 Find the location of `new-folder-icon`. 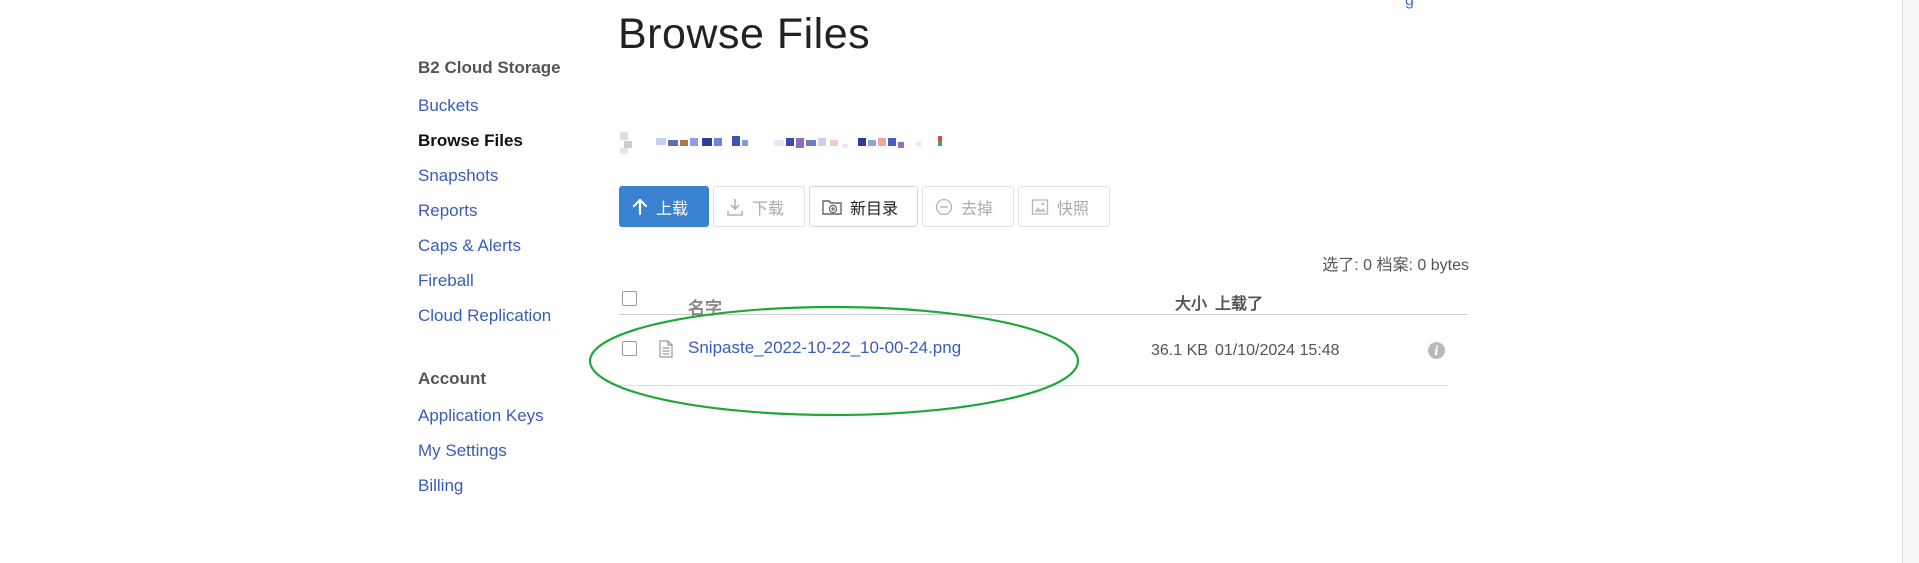

new-folder-icon is located at coordinates (832, 207).